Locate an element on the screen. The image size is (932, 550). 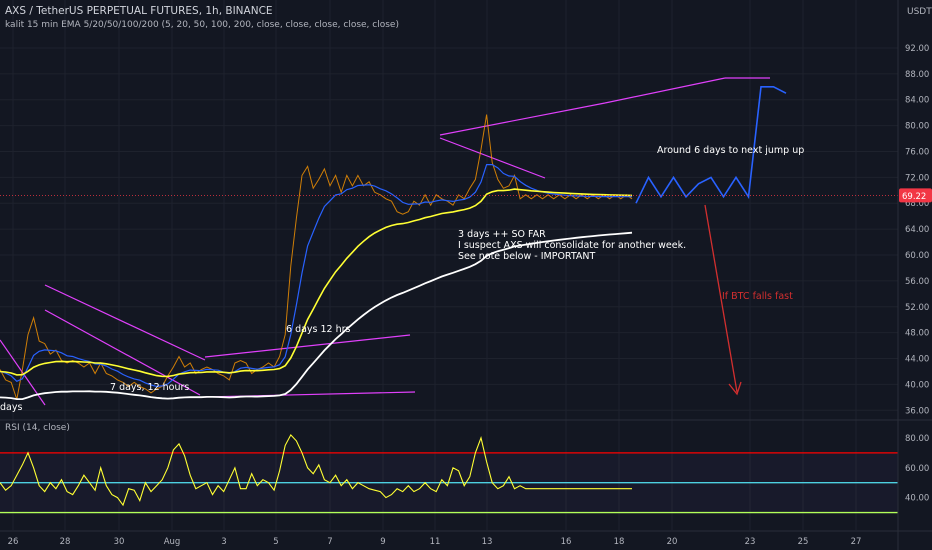
annotation-days: days is located at coordinates (11, 407).